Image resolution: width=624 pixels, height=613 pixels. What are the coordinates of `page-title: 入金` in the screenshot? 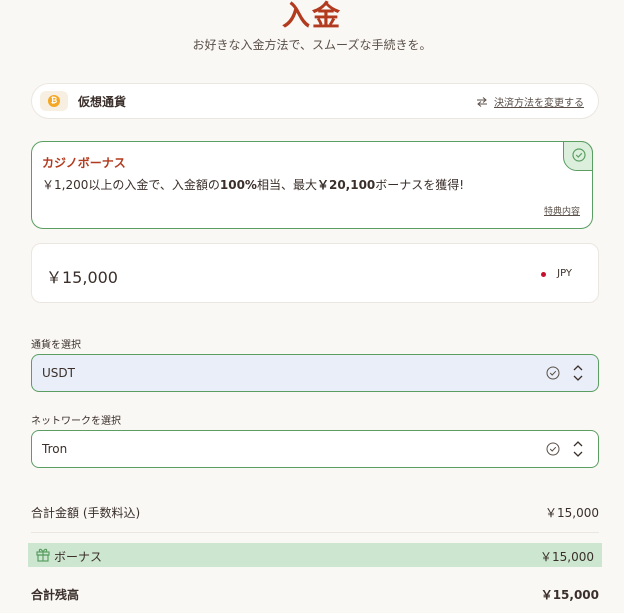 It's located at (311, 16).